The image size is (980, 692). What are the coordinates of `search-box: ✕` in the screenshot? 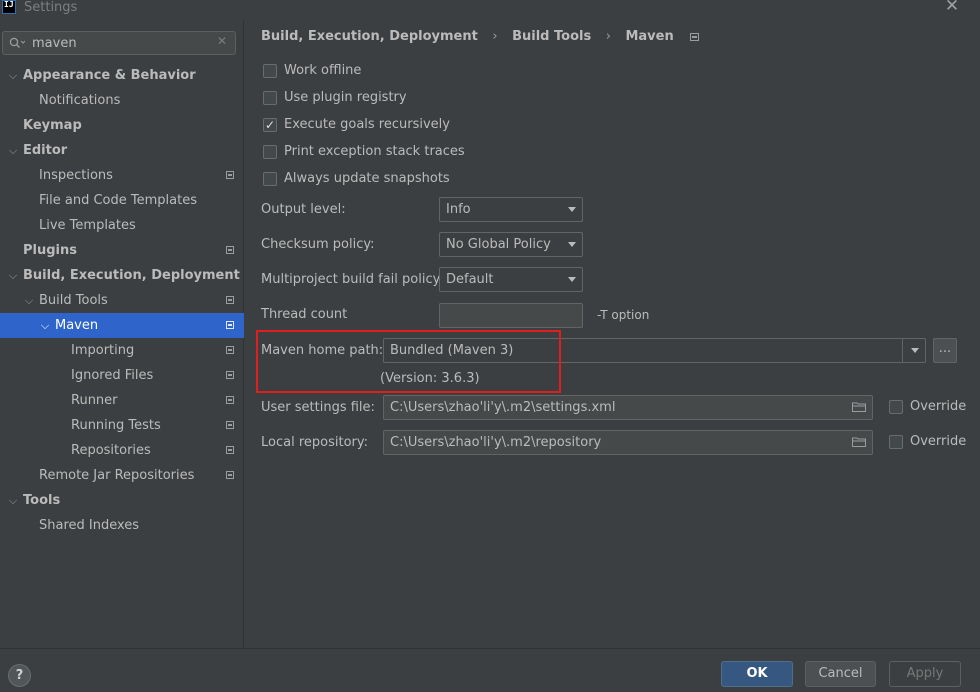 It's located at (119, 43).